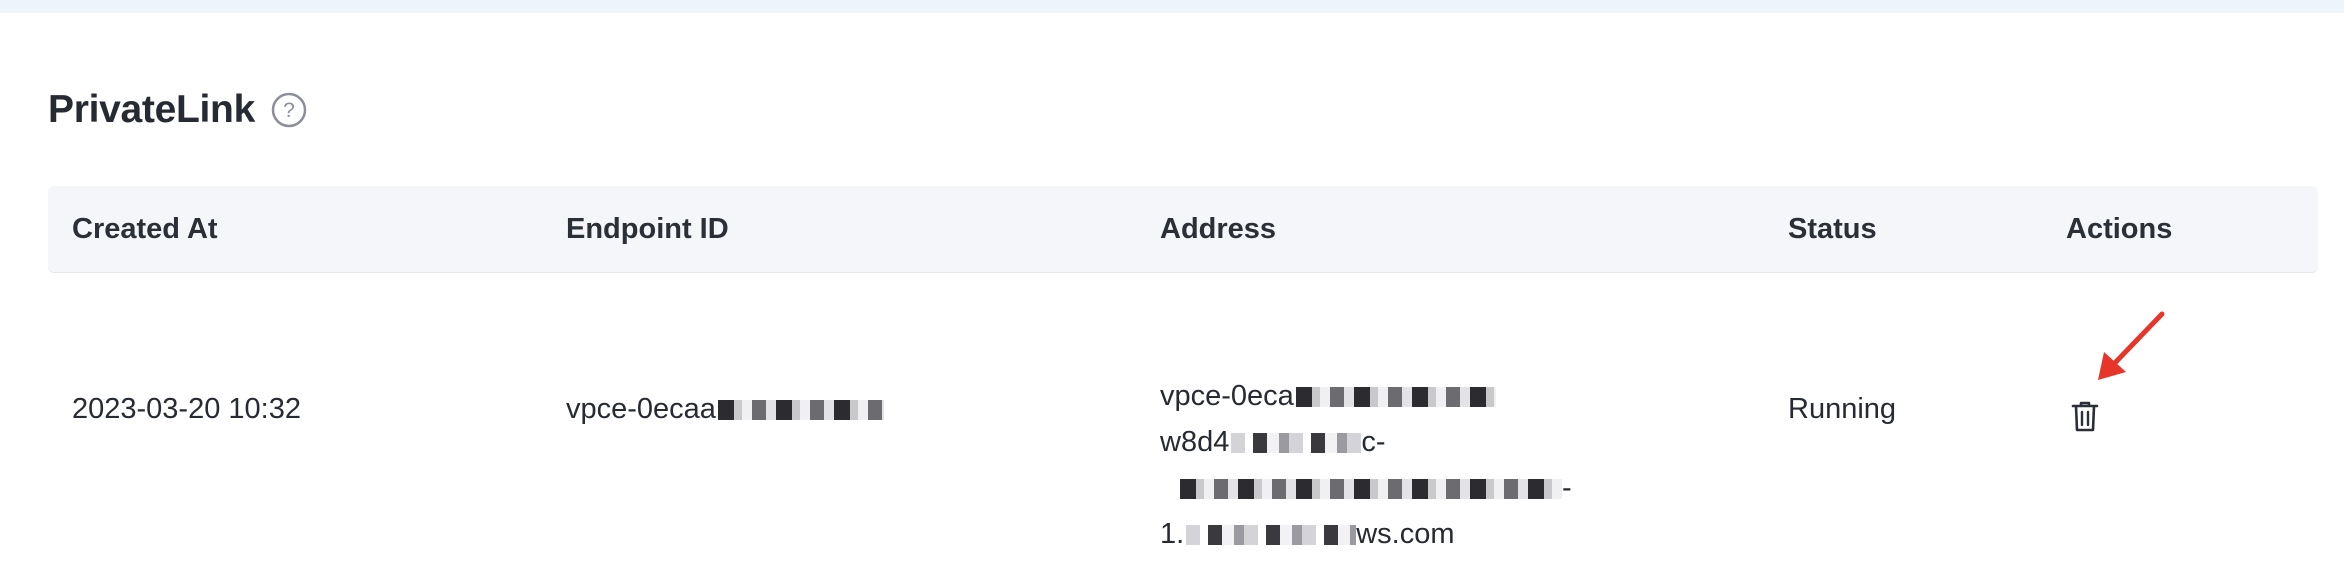  Describe the element at coordinates (186, 409) in the screenshot. I see `created-at-cell: 2023-03-20 10:32` at that location.